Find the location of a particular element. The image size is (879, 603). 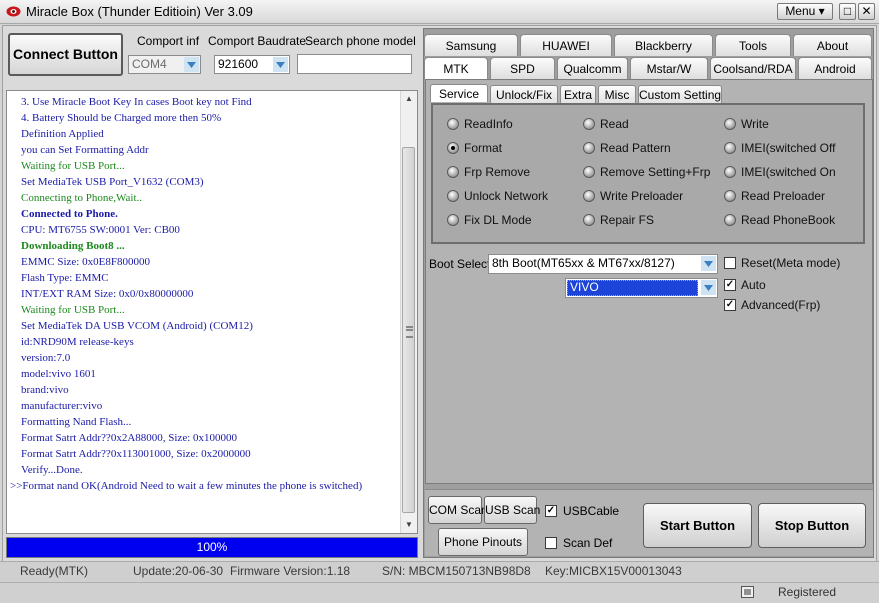

red-eye-logo-icon is located at coordinates (13, 11).